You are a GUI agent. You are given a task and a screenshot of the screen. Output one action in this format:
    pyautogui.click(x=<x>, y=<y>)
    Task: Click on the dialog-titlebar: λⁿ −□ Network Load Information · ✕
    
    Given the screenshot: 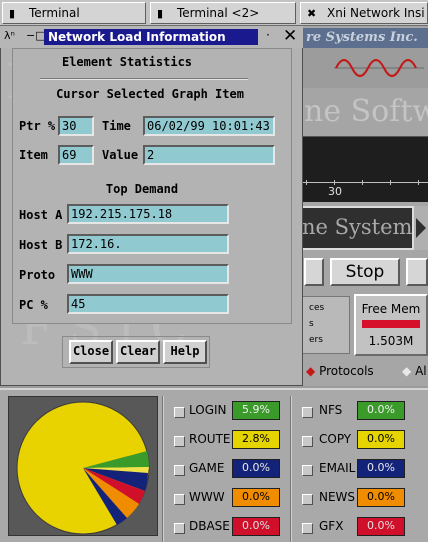 What is the action you would take?
    pyautogui.click(x=151, y=37)
    